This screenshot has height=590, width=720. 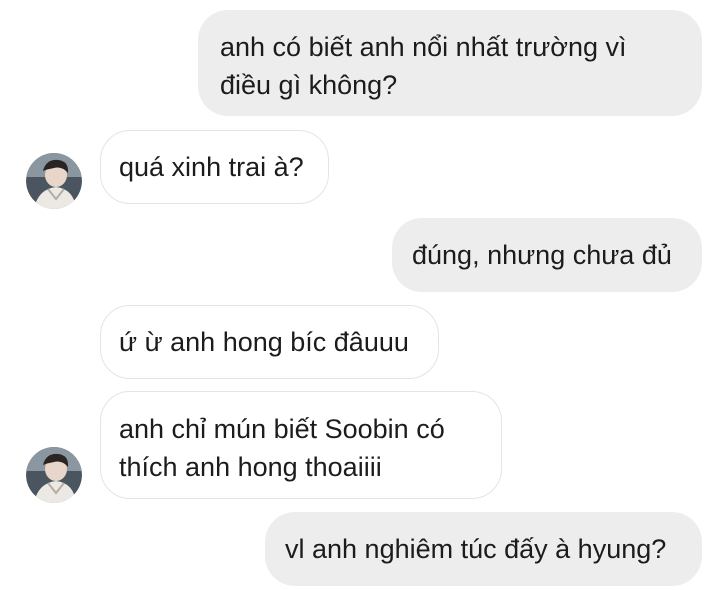 What do you see at coordinates (547, 255) in the screenshot?
I see `outgoing-message: đúng, nhưng chưa đủ` at bounding box center [547, 255].